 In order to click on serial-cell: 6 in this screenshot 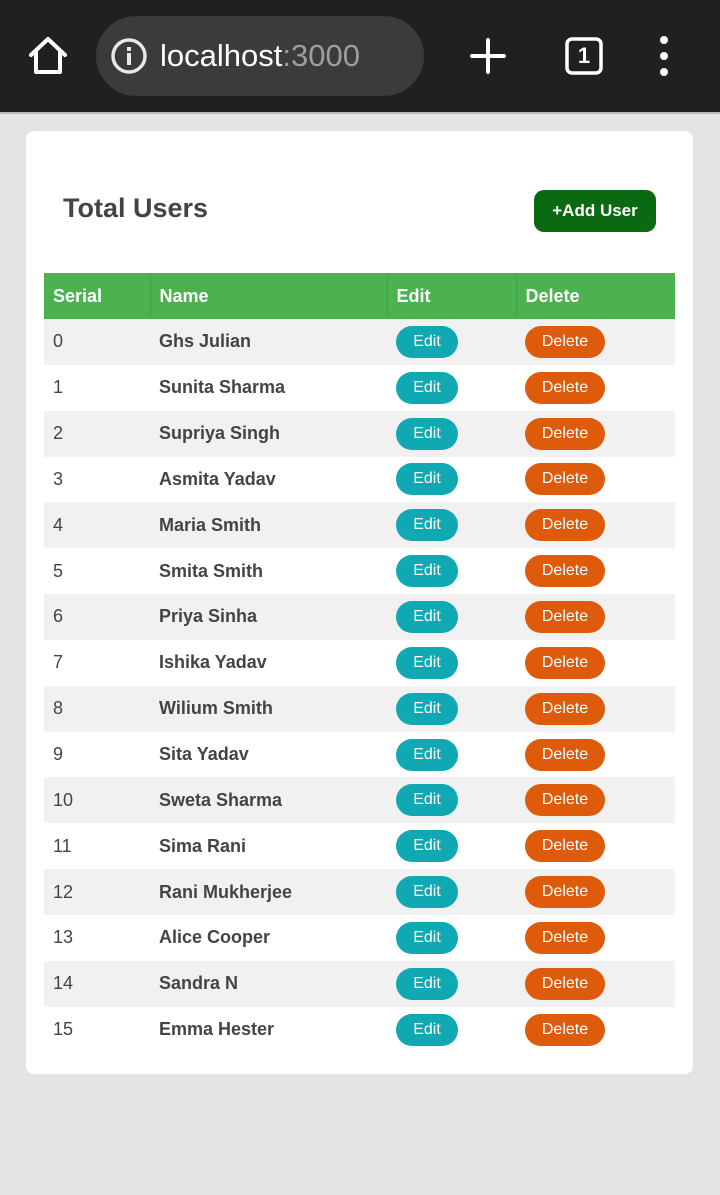, I will do `click(97, 617)`.